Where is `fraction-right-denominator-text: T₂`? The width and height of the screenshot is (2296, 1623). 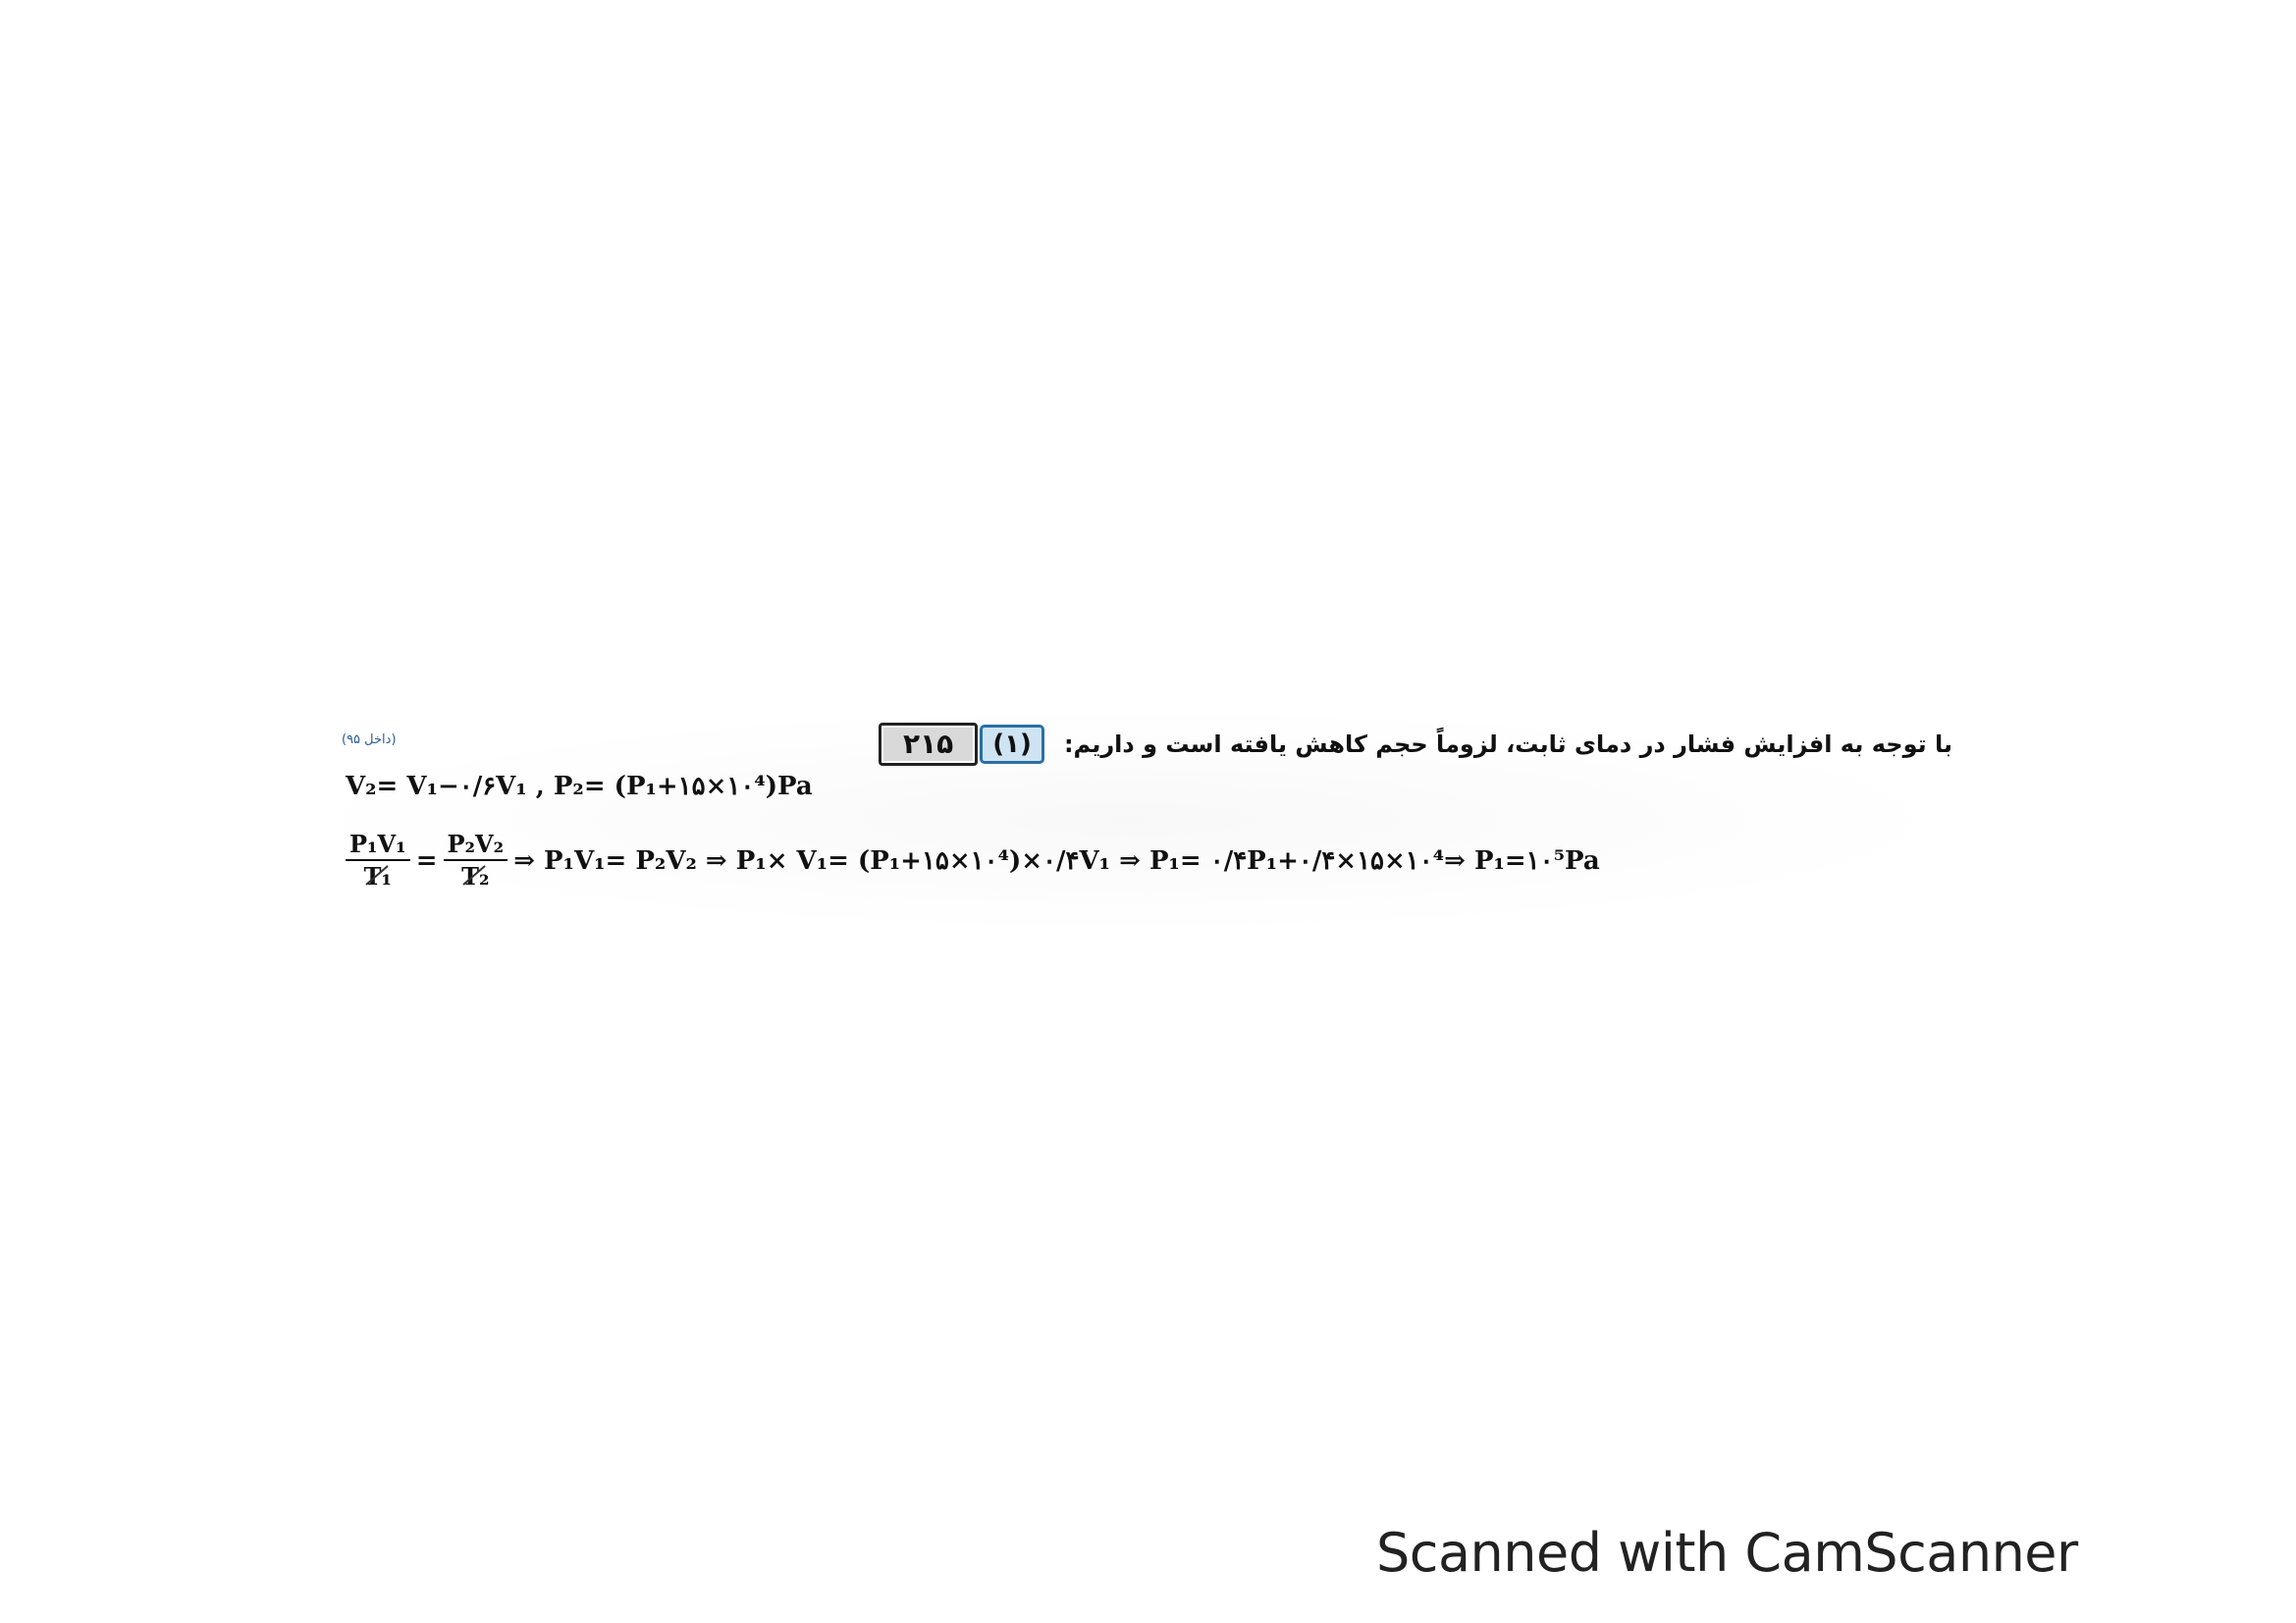
fraction-right-denominator-text: T₂ is located at coordinates (475, 876).